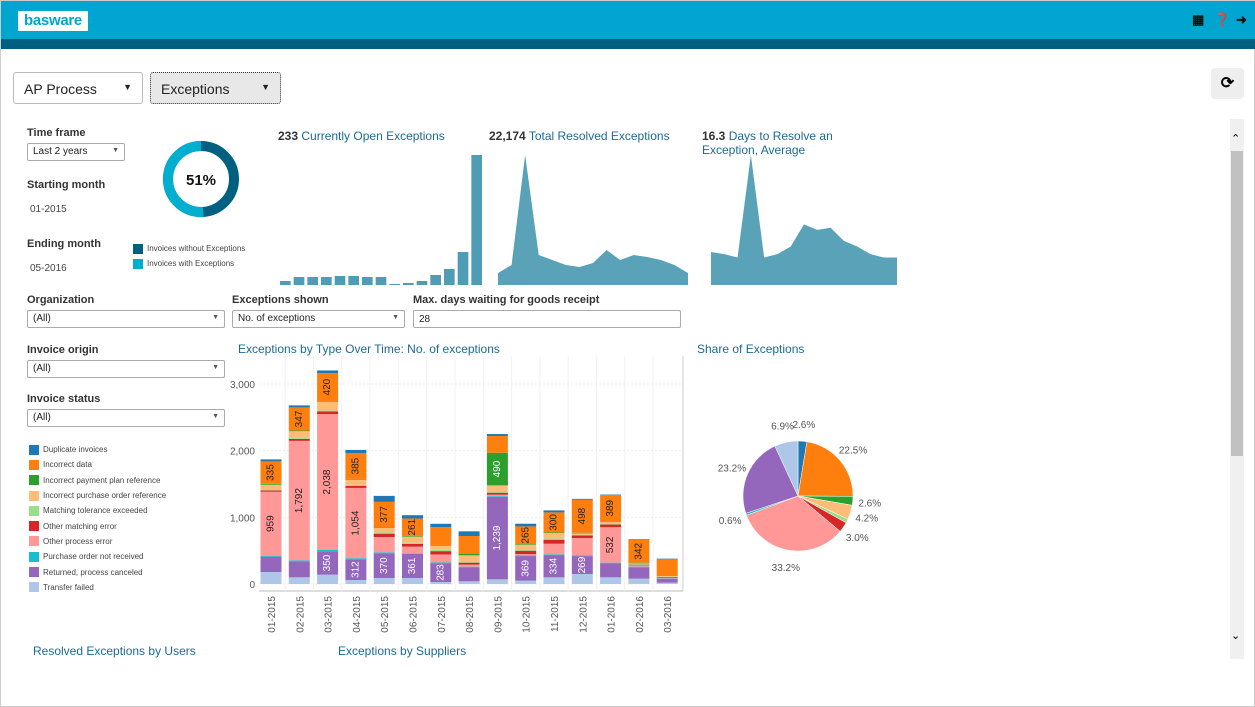 This screenshot has height=707, width=1255. Describe the element at coordinates (786, 568) in the screenshot. I see `pie-label: 33.2%` at that location.